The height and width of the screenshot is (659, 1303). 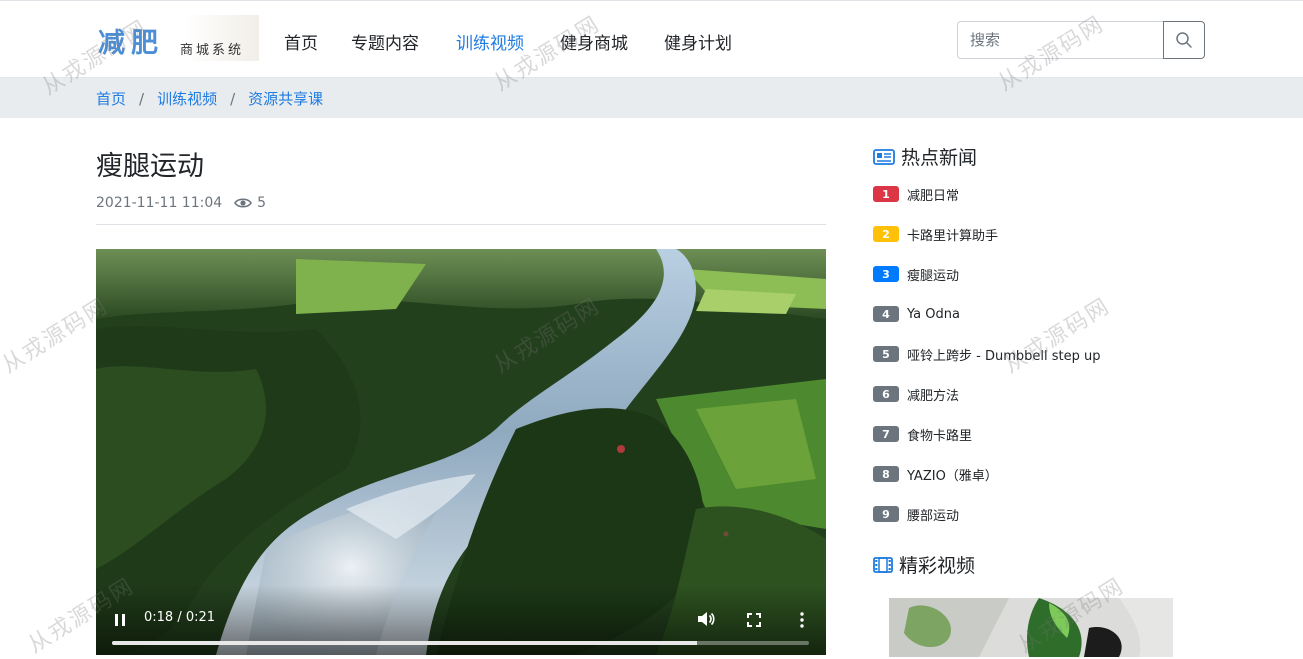 I want to click on film-icon, so click(x=883, y=564).